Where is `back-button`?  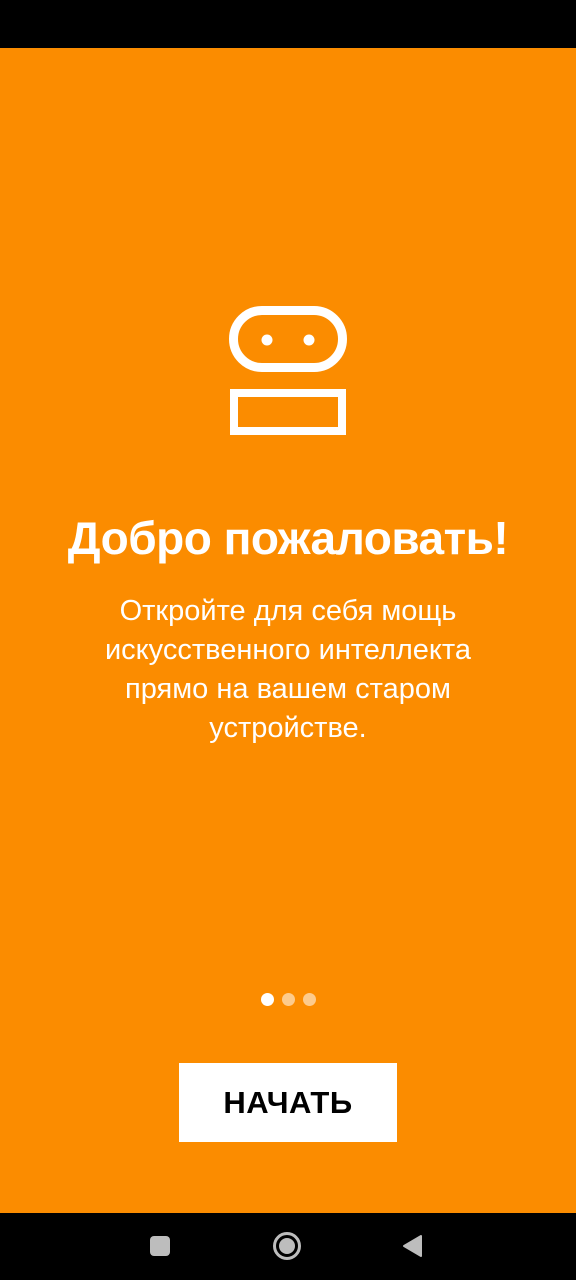 back-button is located at coordinates (412, 1246).